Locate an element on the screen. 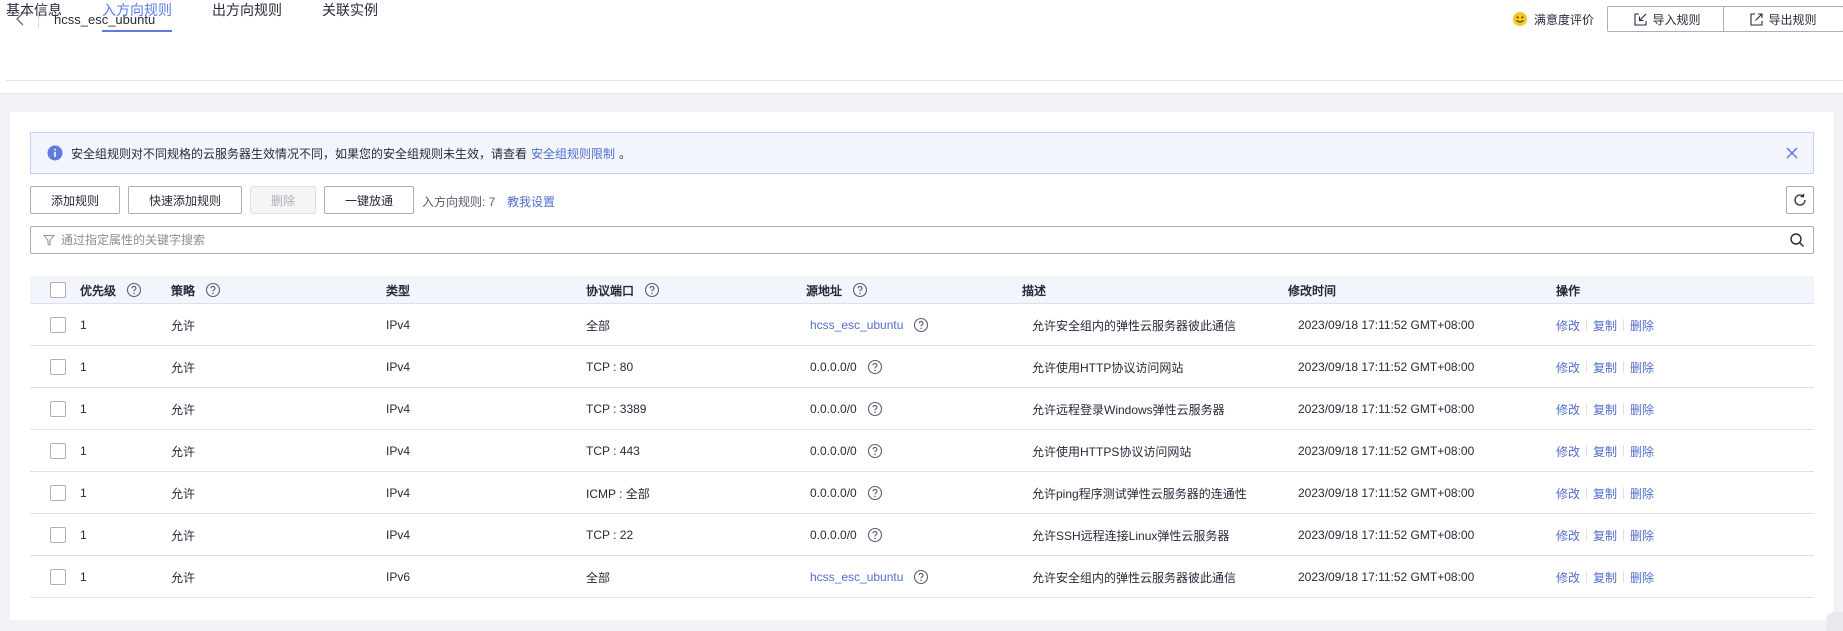 This screenshot has width=1843, height=631. teach-me-link: 教我设置 is located at coordinates (531, 201).